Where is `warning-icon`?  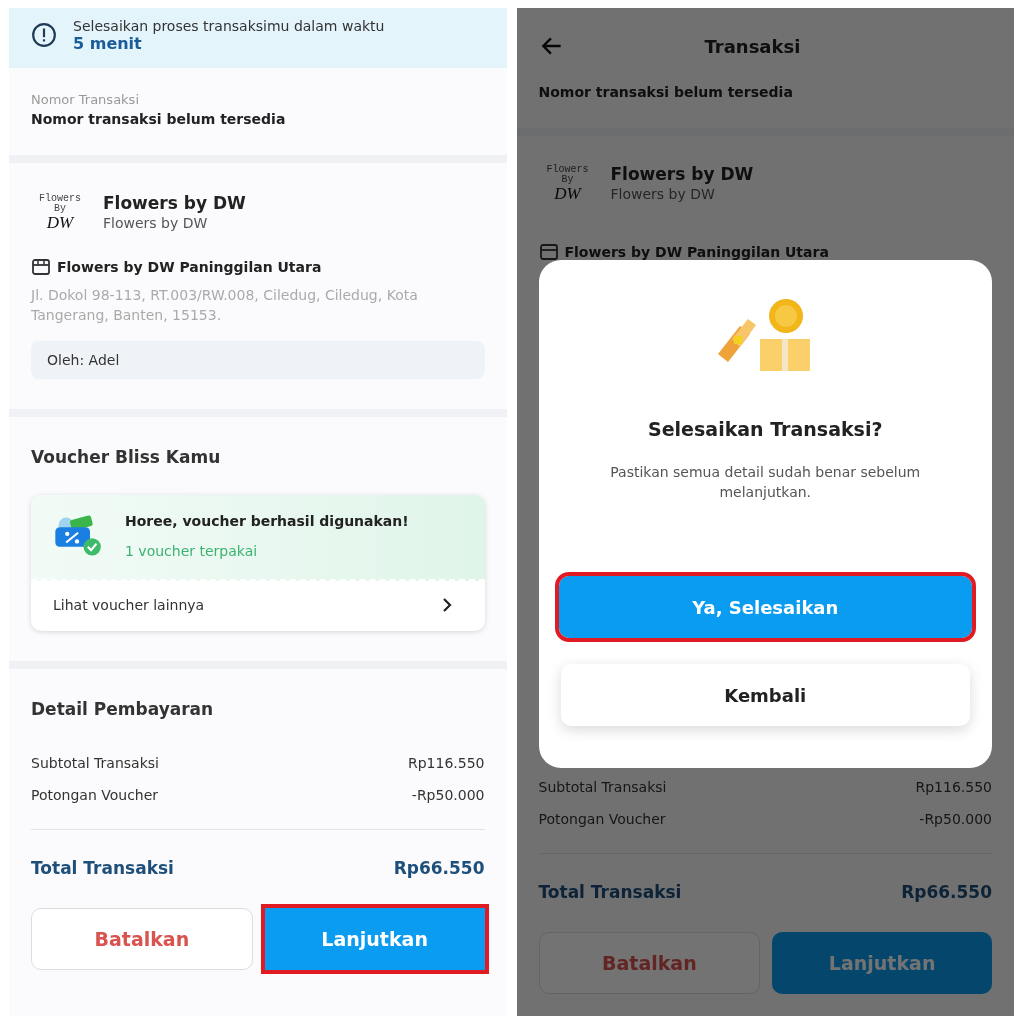
warning-icon is located at coordinates (44, 35).